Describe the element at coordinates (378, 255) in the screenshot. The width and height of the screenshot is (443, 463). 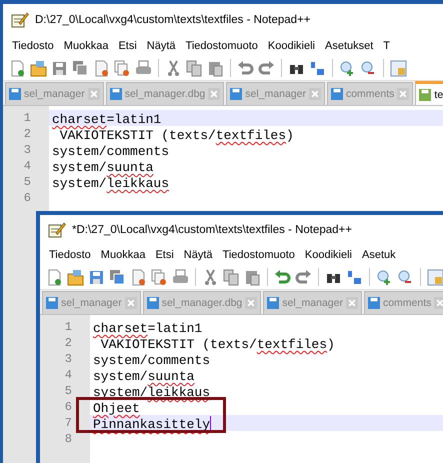
I see `menu-item: Asetuk` at that location.